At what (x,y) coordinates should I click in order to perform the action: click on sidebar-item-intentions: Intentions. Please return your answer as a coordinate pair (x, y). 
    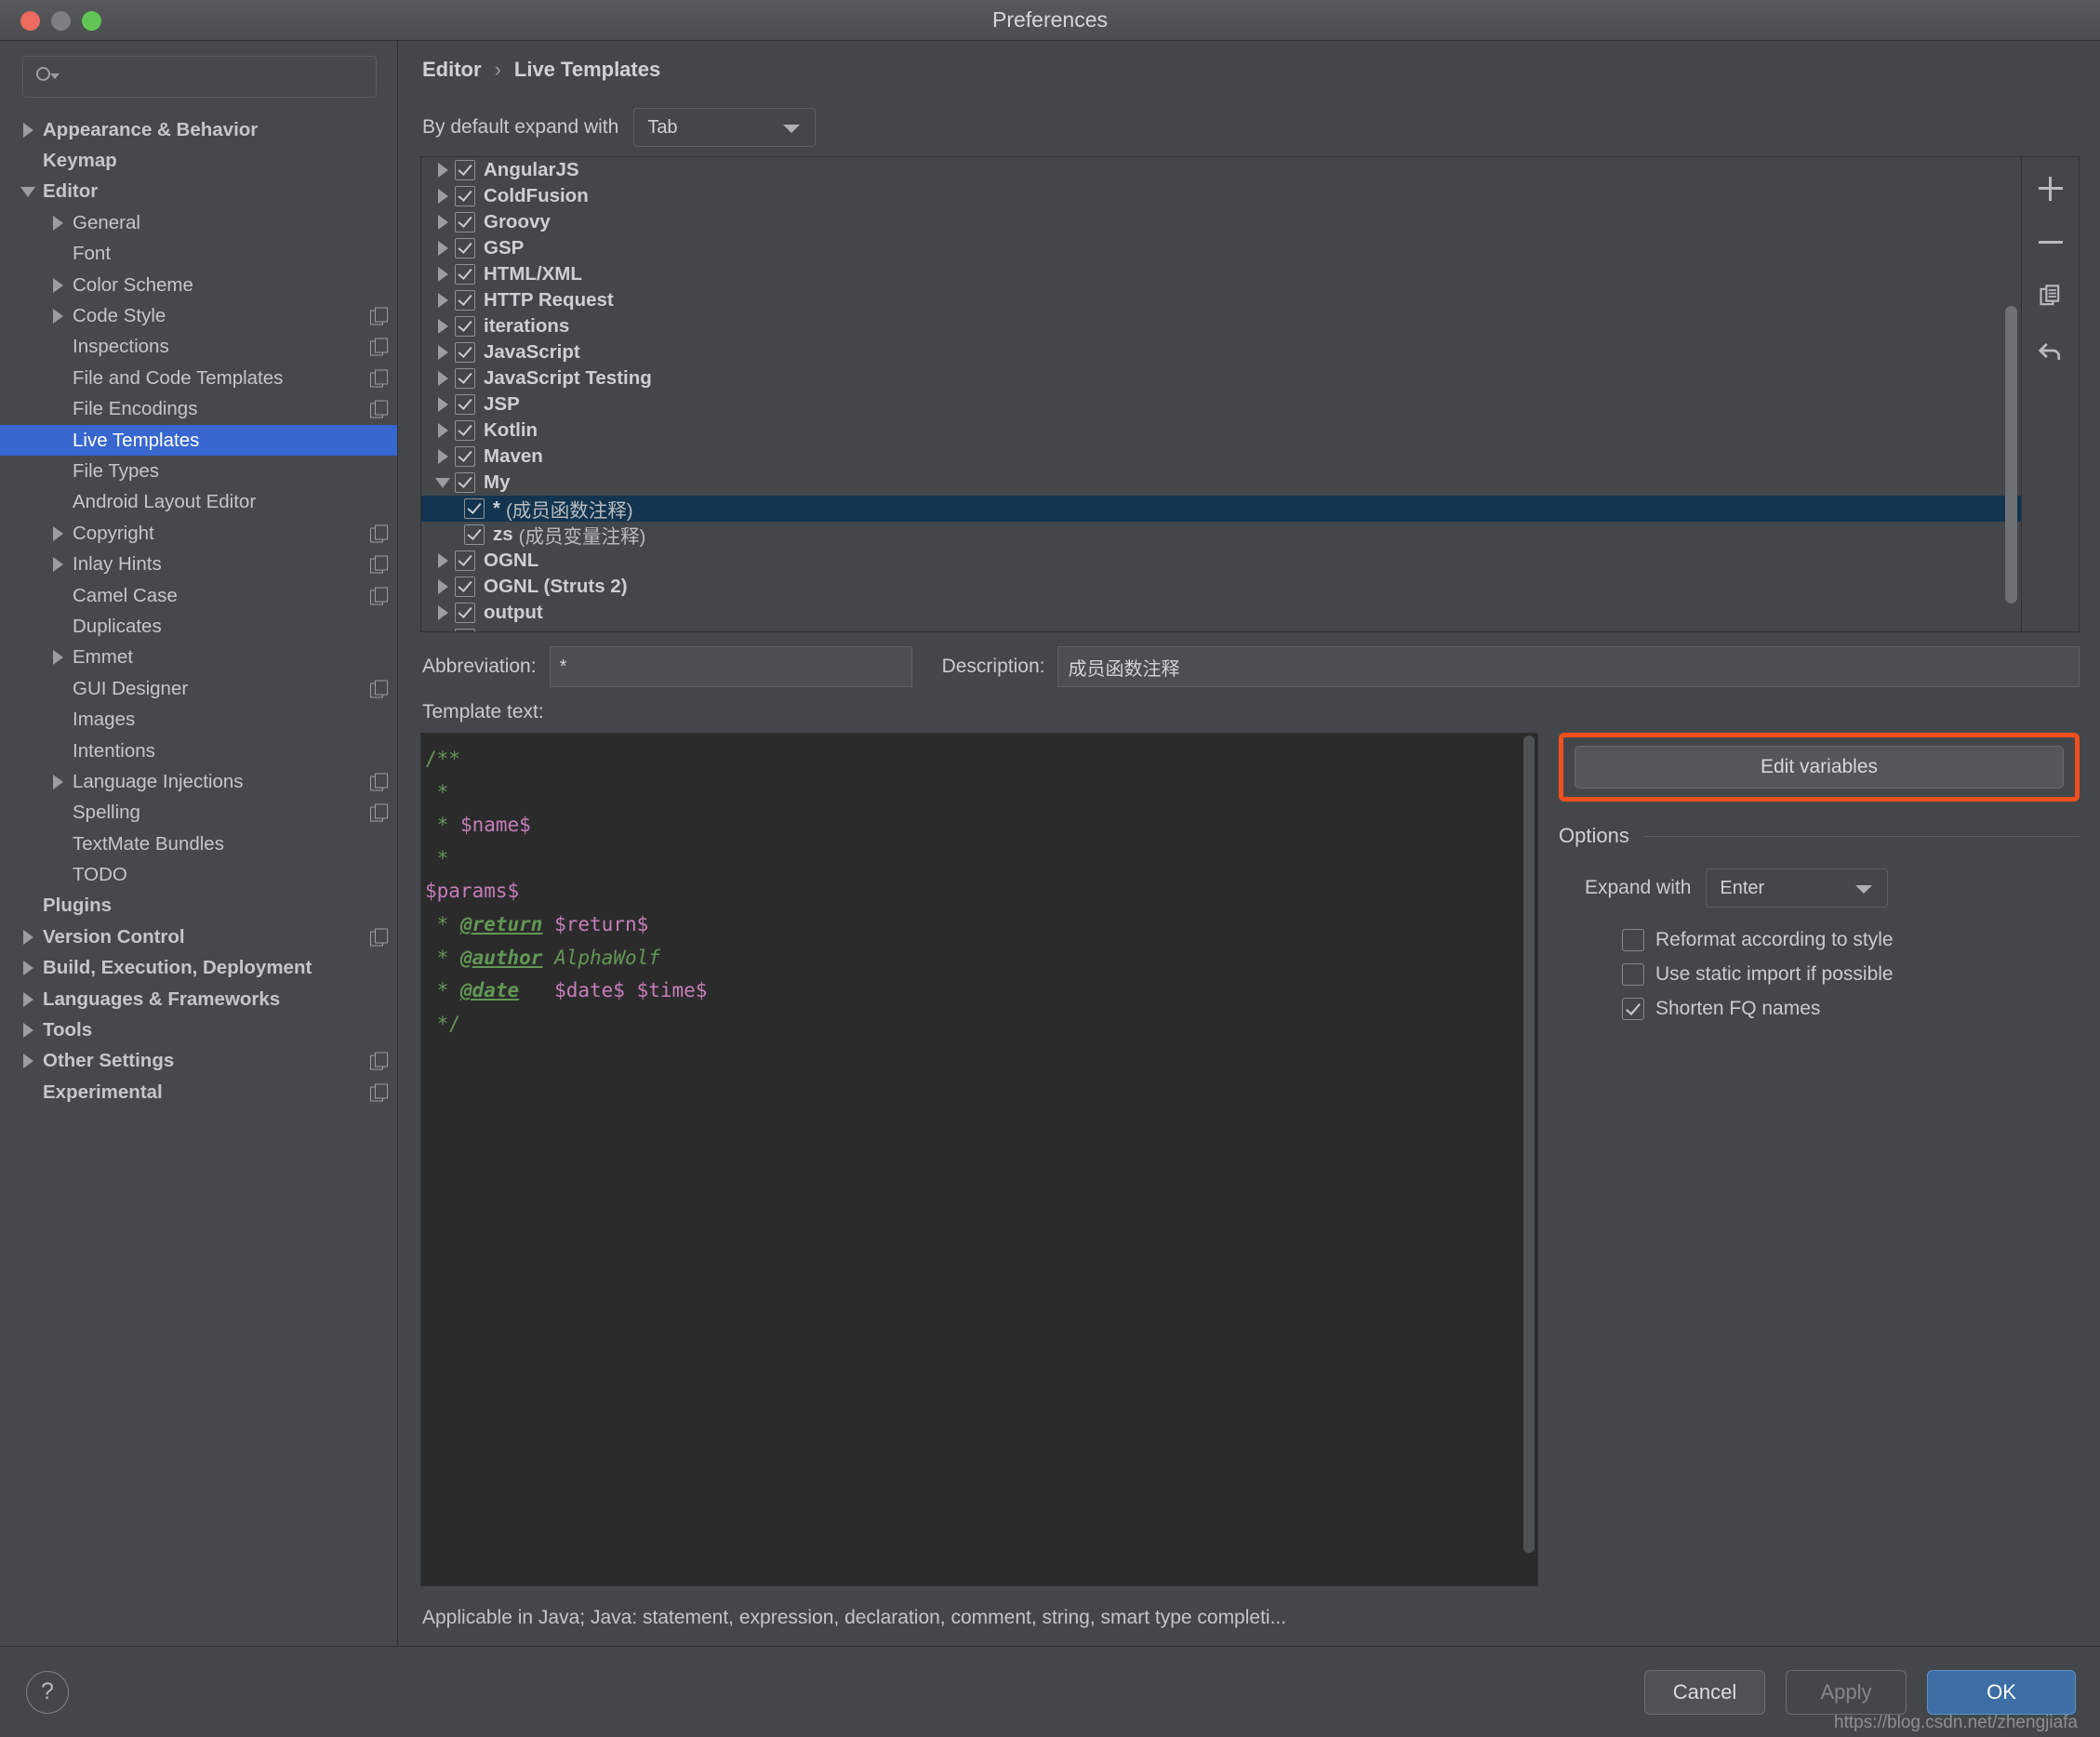
    Looking at the image, I should click on (199, 751).